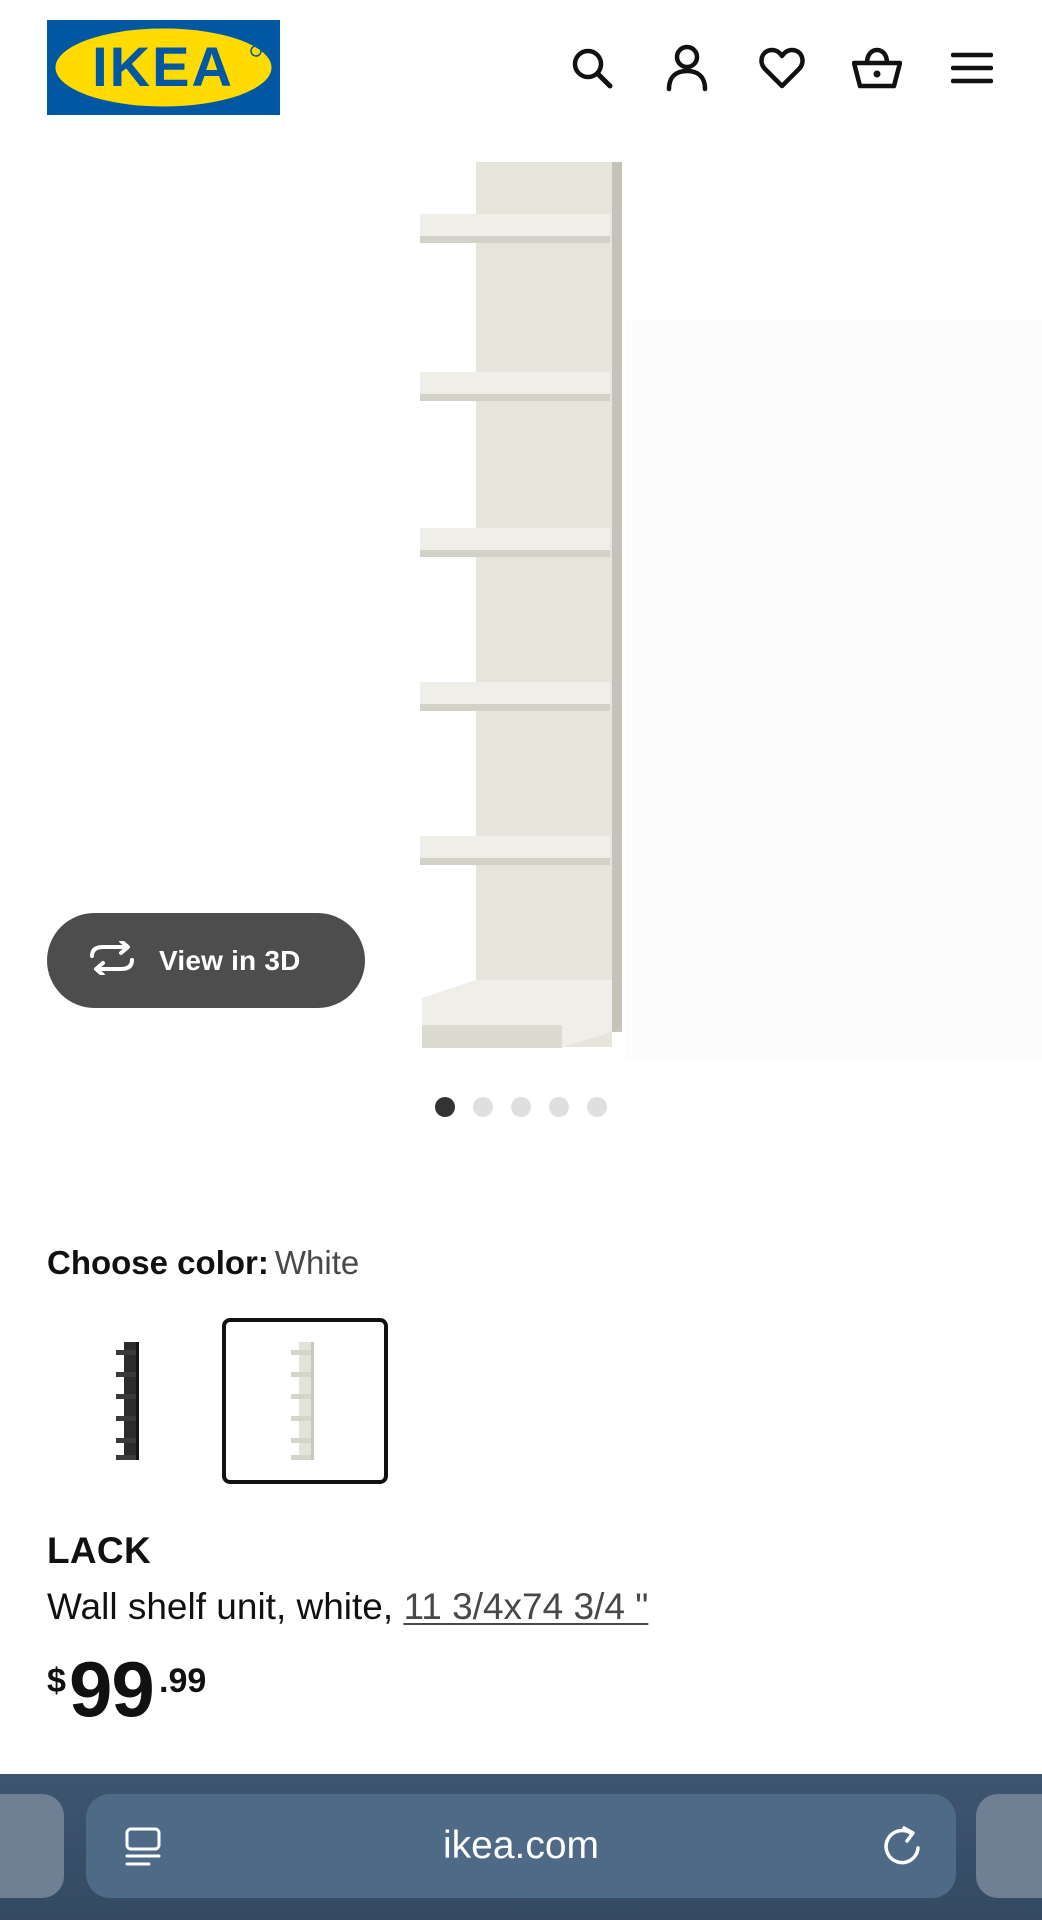  What do you see at coordinates (521, 67) in the screenshot?
I see `site-header: IKEA` at bounding box center [521, 67].